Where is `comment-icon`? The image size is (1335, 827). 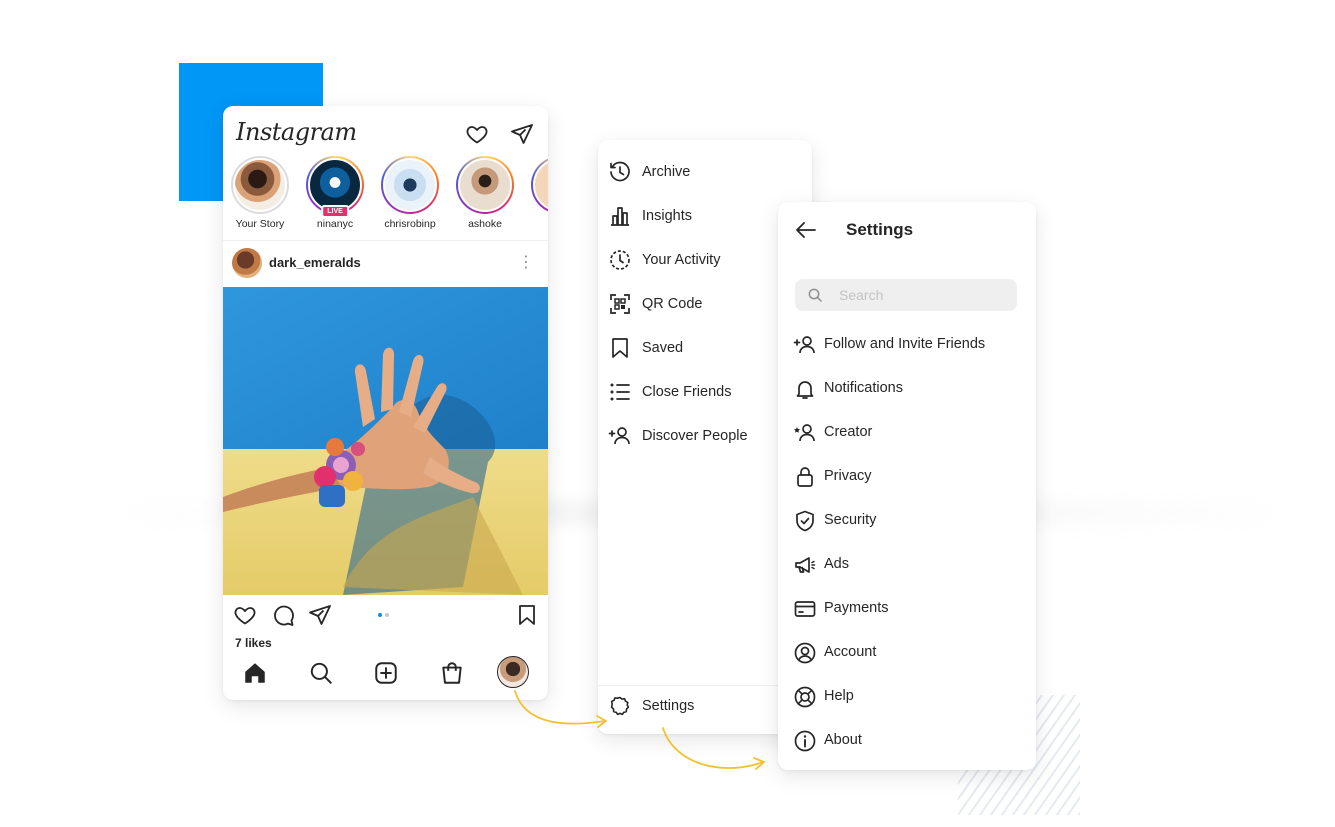 comment-icon is located at coordinates (283, 615).